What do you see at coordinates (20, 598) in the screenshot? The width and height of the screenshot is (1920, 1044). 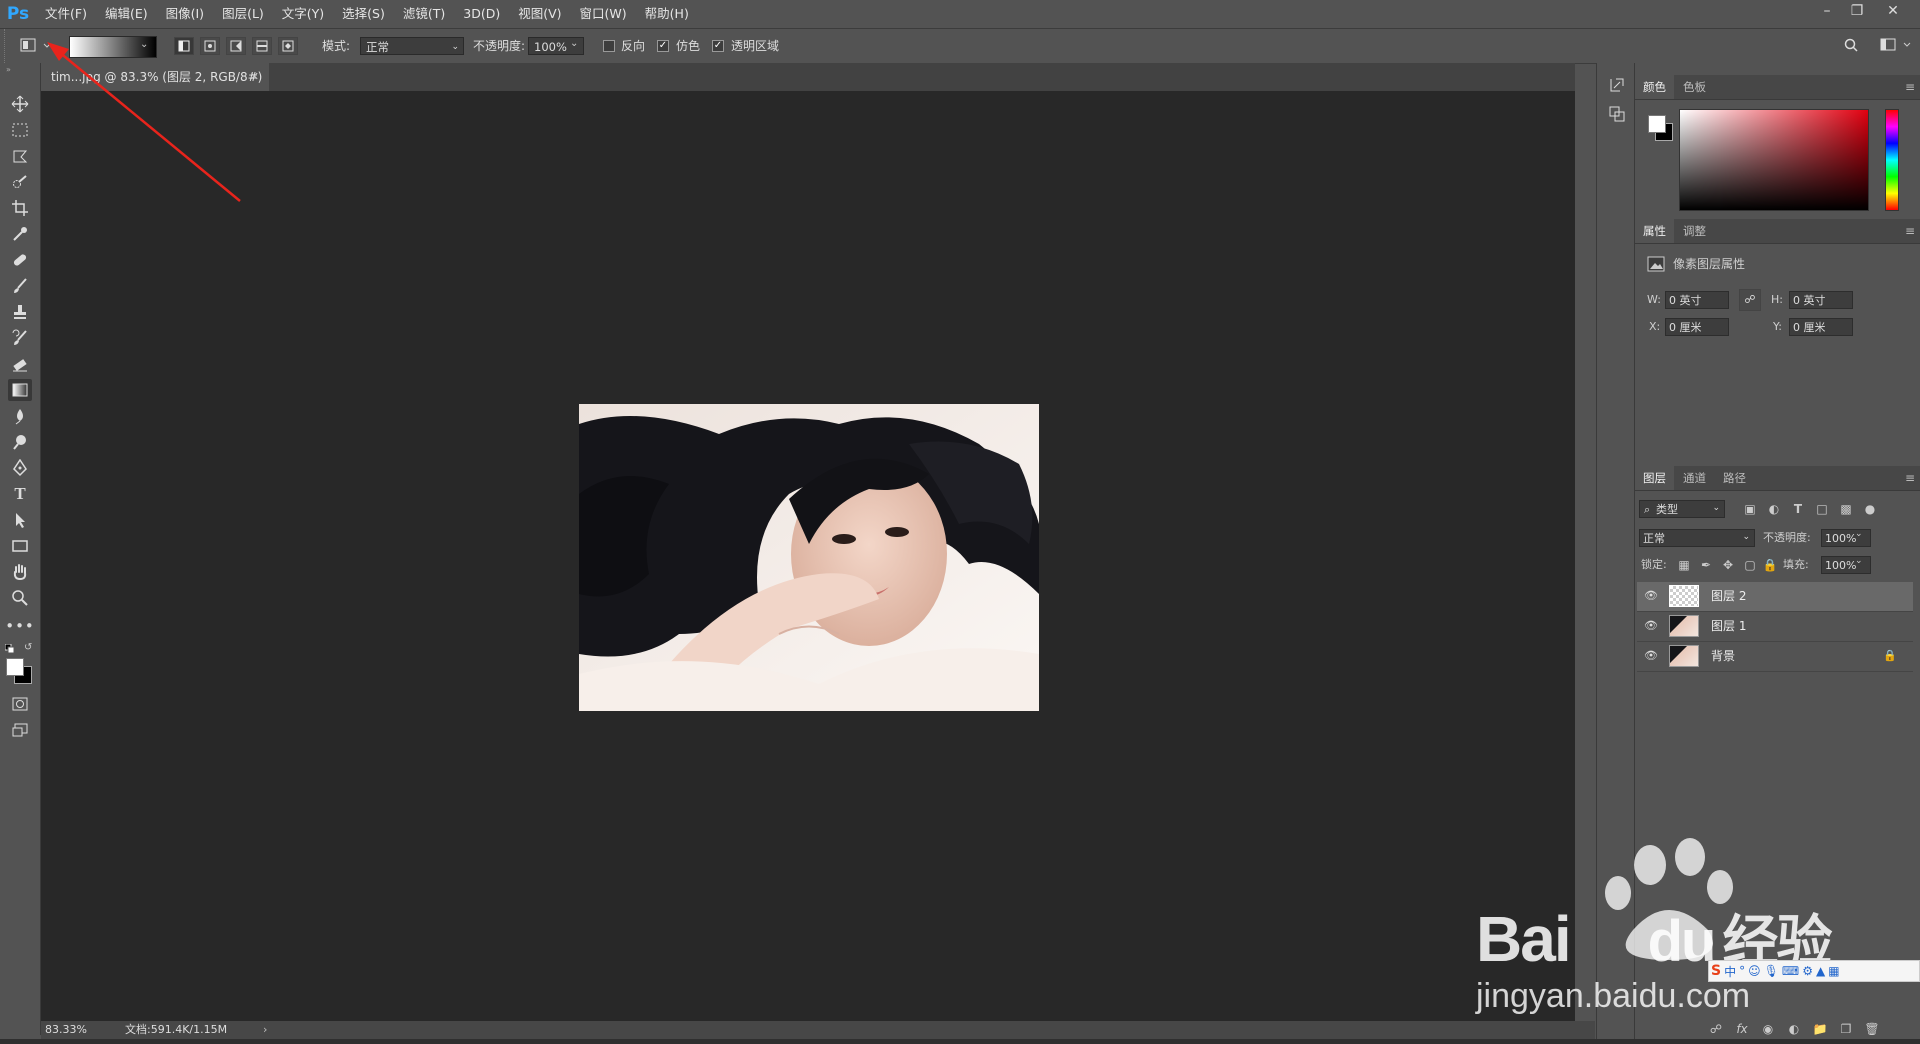 I see `zoom-tool-icon` at bounding box center [20, 598].